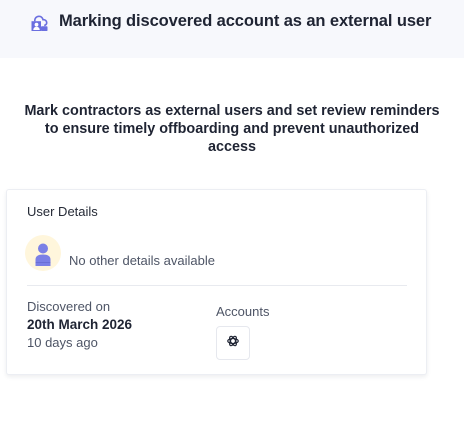 This screenshot has width=464, height=442. What do you see at coordinates (217, 285) in the screenshot?
I see `divider` at bounding box center [217, 285].